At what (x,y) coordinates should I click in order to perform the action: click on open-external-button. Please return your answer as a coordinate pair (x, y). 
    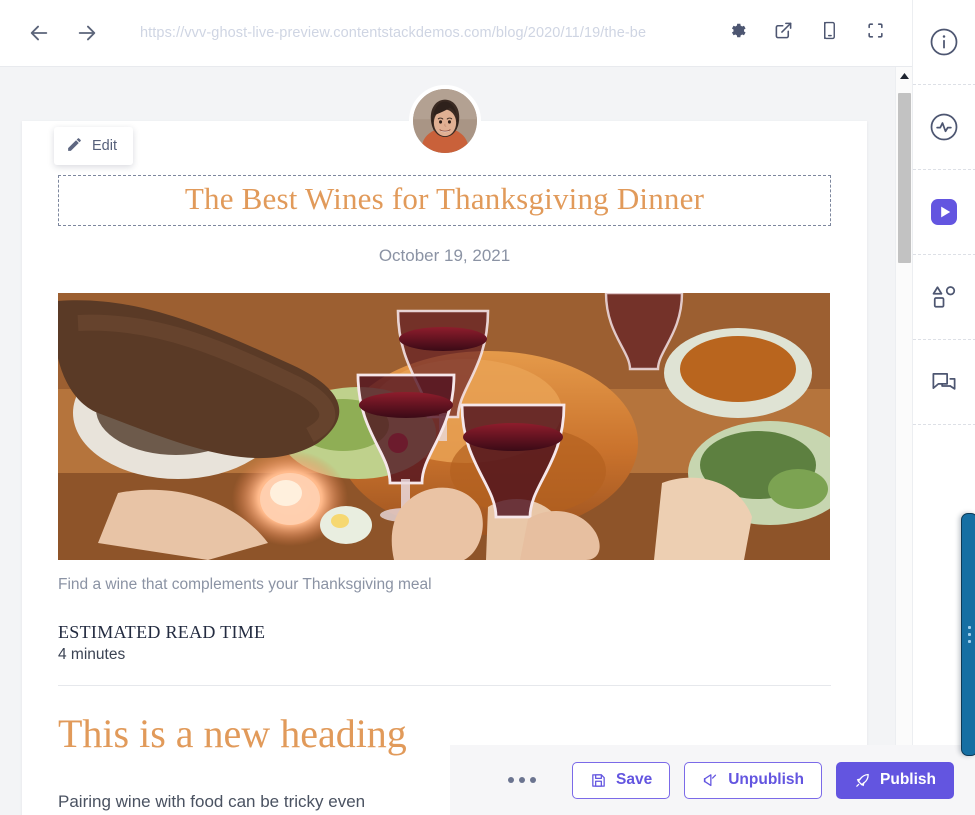
    Looking at the image, I should click on (783, 33).